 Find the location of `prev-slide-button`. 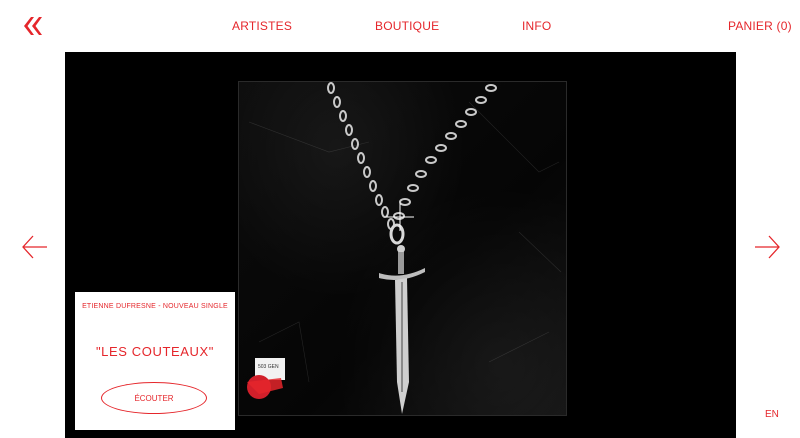

prev-slide-button is located at coordinates (35, 247).